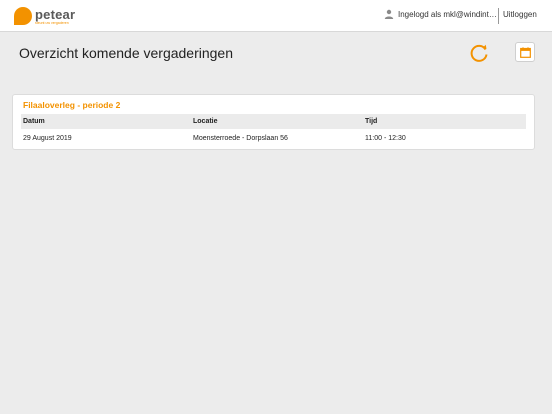 This screenshot has height=414, width=552. I want to click on logo-text: petear steunt uw vergaderen, so click(55, 16).